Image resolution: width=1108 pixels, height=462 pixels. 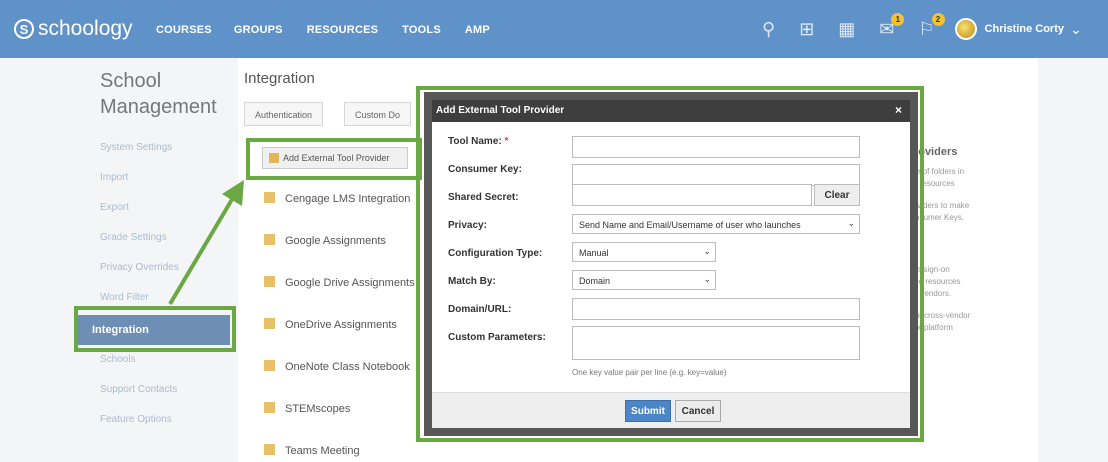 What do you see at coordinates (342, 30) in the screenshot?
I see `nav-resources: RESOURCES` at bounding box center [342, 30].